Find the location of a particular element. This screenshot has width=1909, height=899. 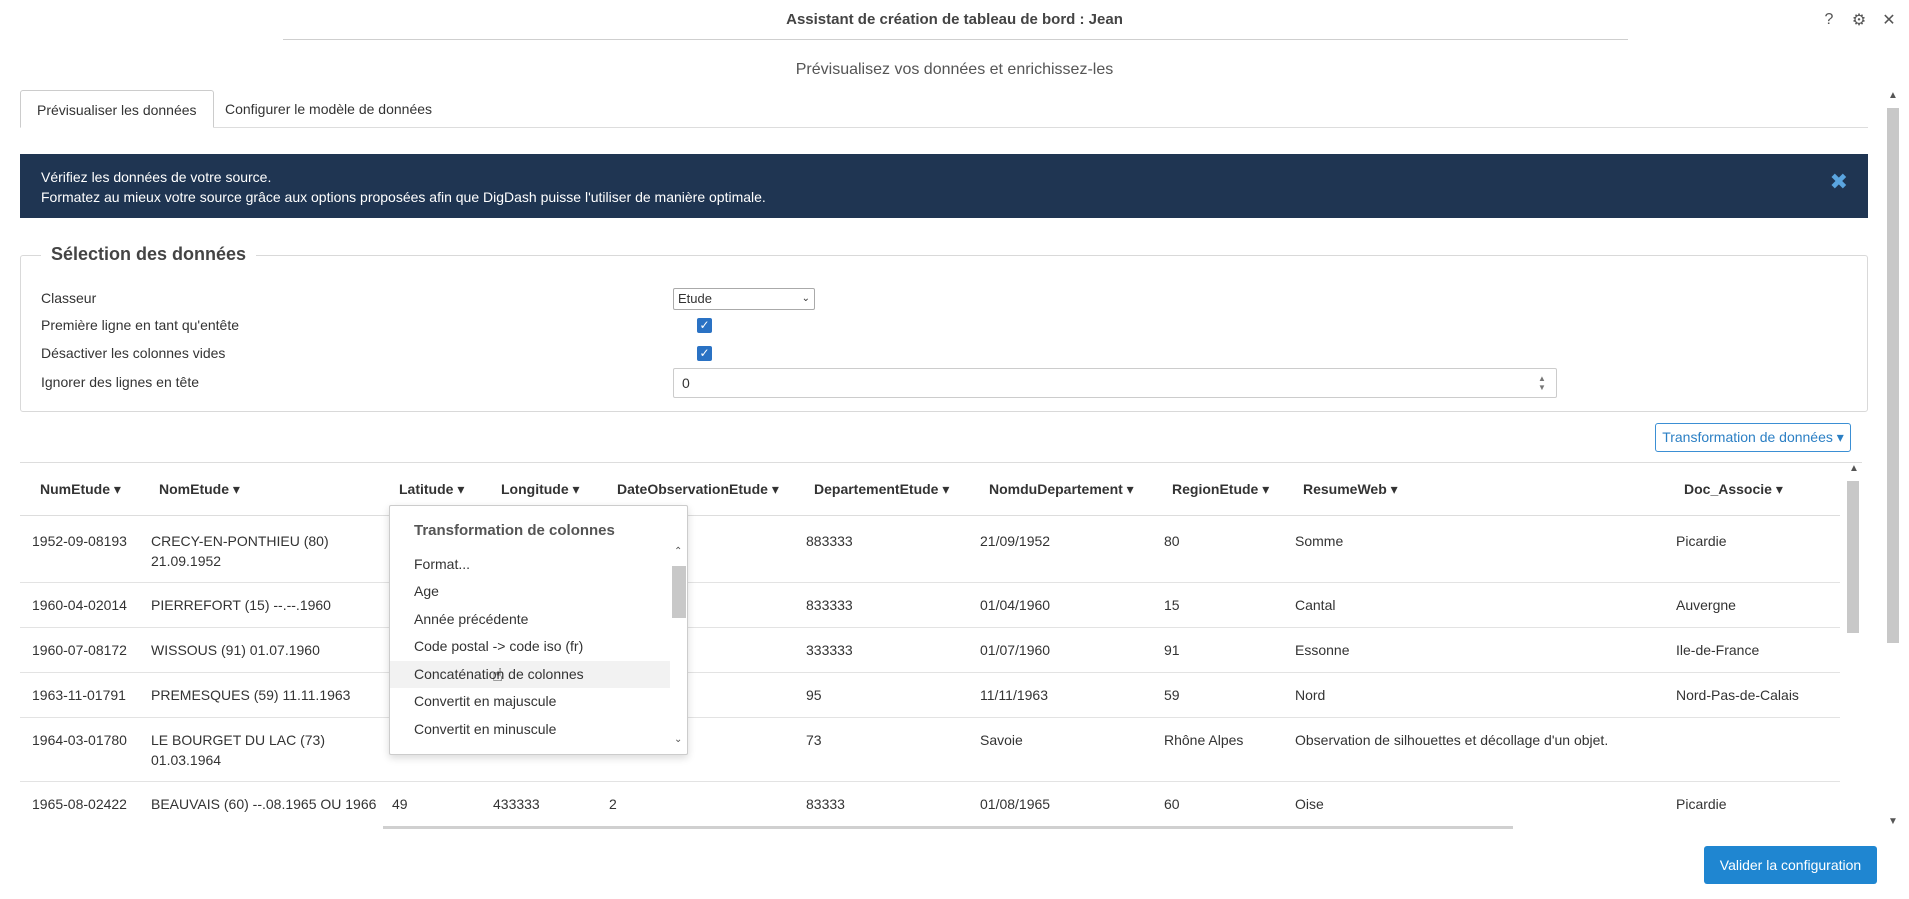

cell-numetude: 1964-03-01780 is located at coordinates (79, 740).